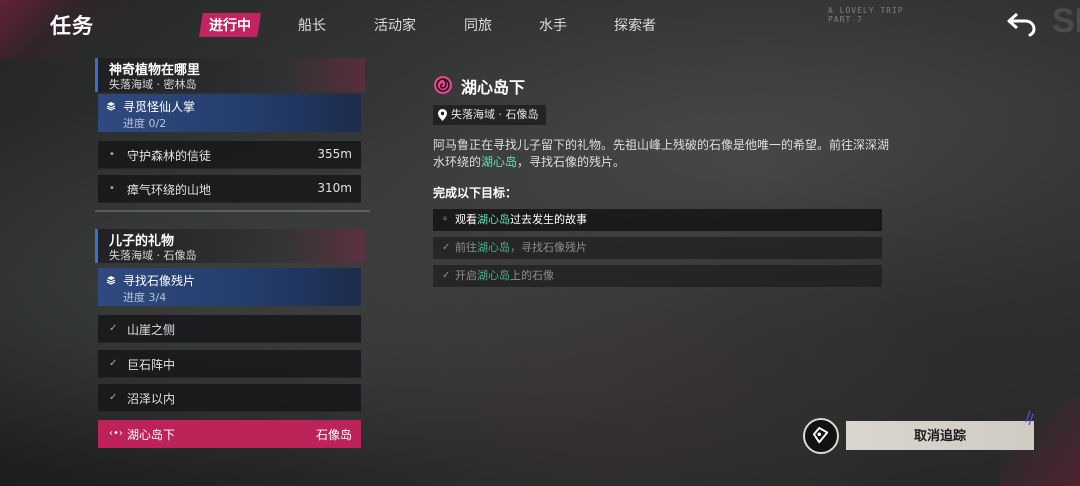  I want to click on goal-current-icon: ◦, so click(445, 219).